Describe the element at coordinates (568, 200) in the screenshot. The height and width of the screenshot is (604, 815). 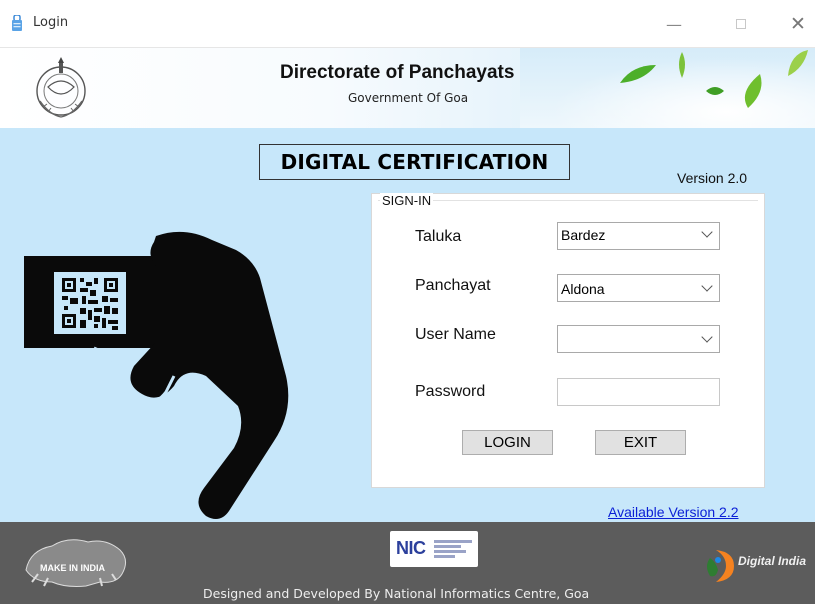
I see `signin-border-line` at that location.